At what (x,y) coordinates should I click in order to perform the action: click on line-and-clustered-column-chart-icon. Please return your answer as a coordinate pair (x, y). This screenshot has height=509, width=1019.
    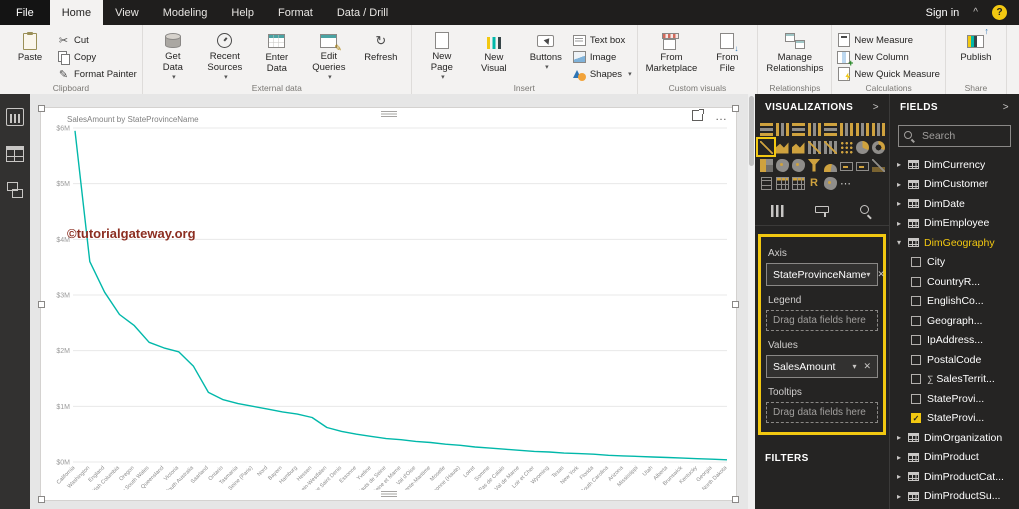
    Looking at the image, I should click on (814, 147).